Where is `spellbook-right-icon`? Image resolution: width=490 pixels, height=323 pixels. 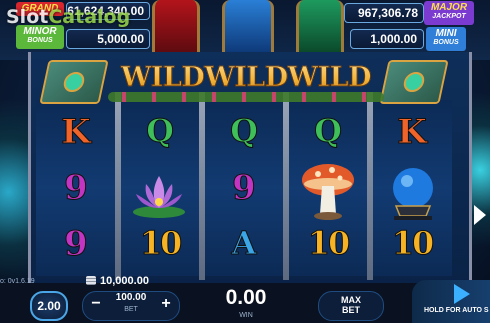
spellbook-right-icon is located at coordinates (414, 82).